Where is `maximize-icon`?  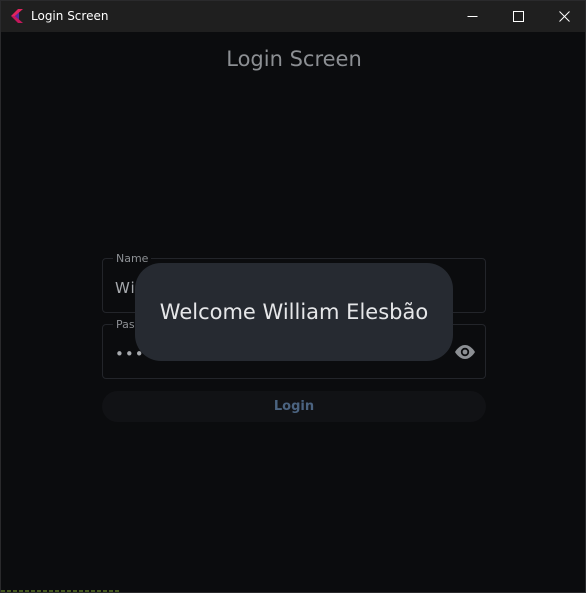 maximize-icon is located at coordinates (518, 16).